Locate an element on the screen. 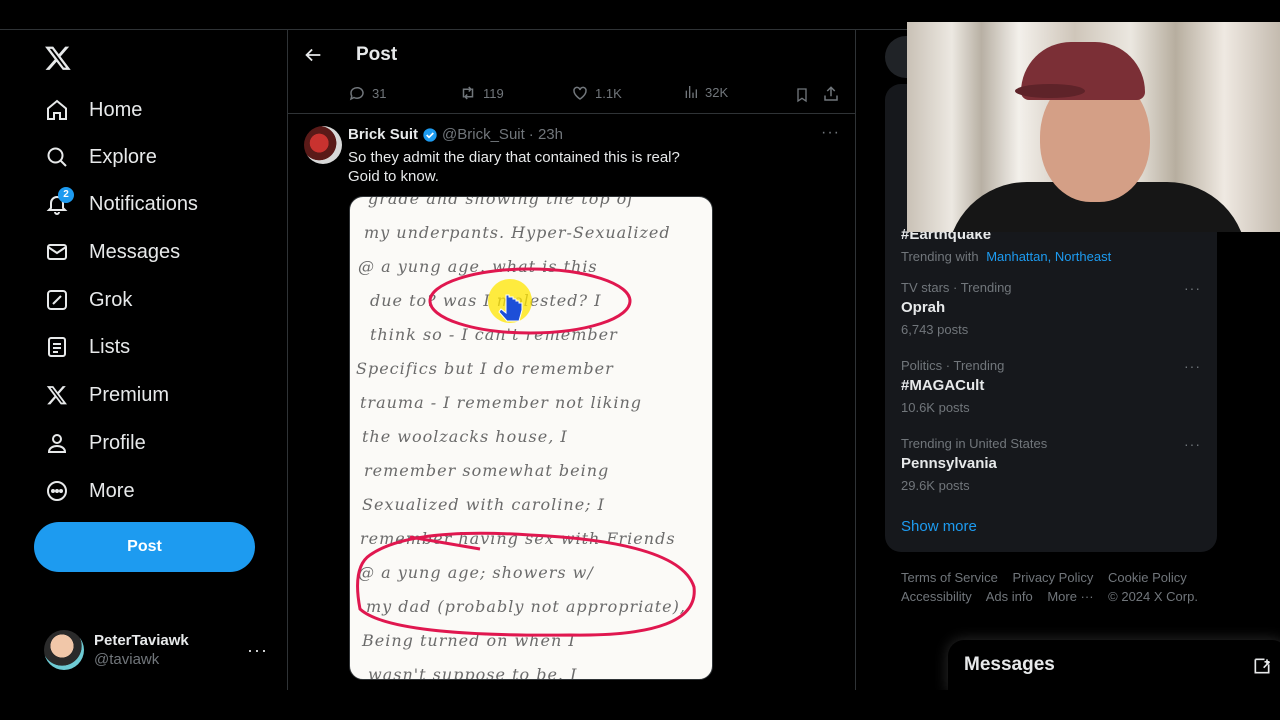 This screenshot has width=1280, height=720. nav-premium: Premium is located at coordinates (106, 395).